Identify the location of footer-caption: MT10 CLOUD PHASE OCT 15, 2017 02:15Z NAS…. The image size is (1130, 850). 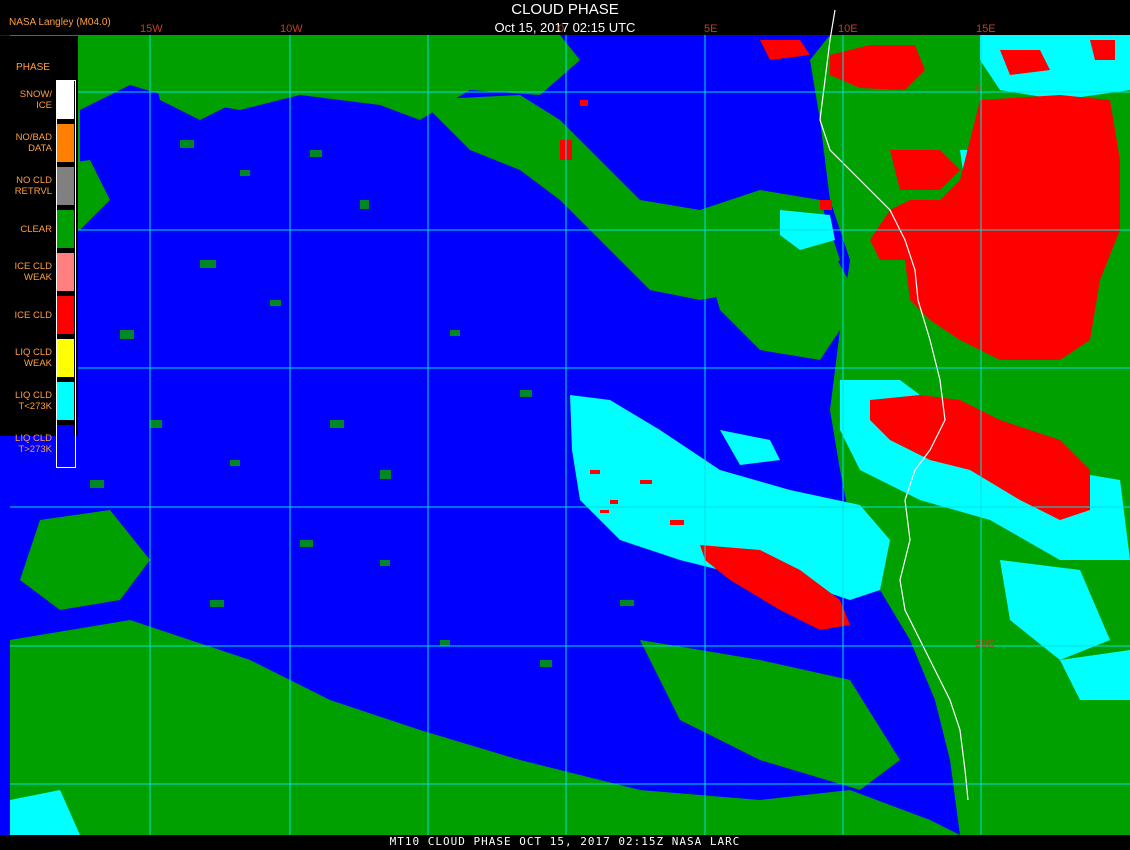
(565, 841).